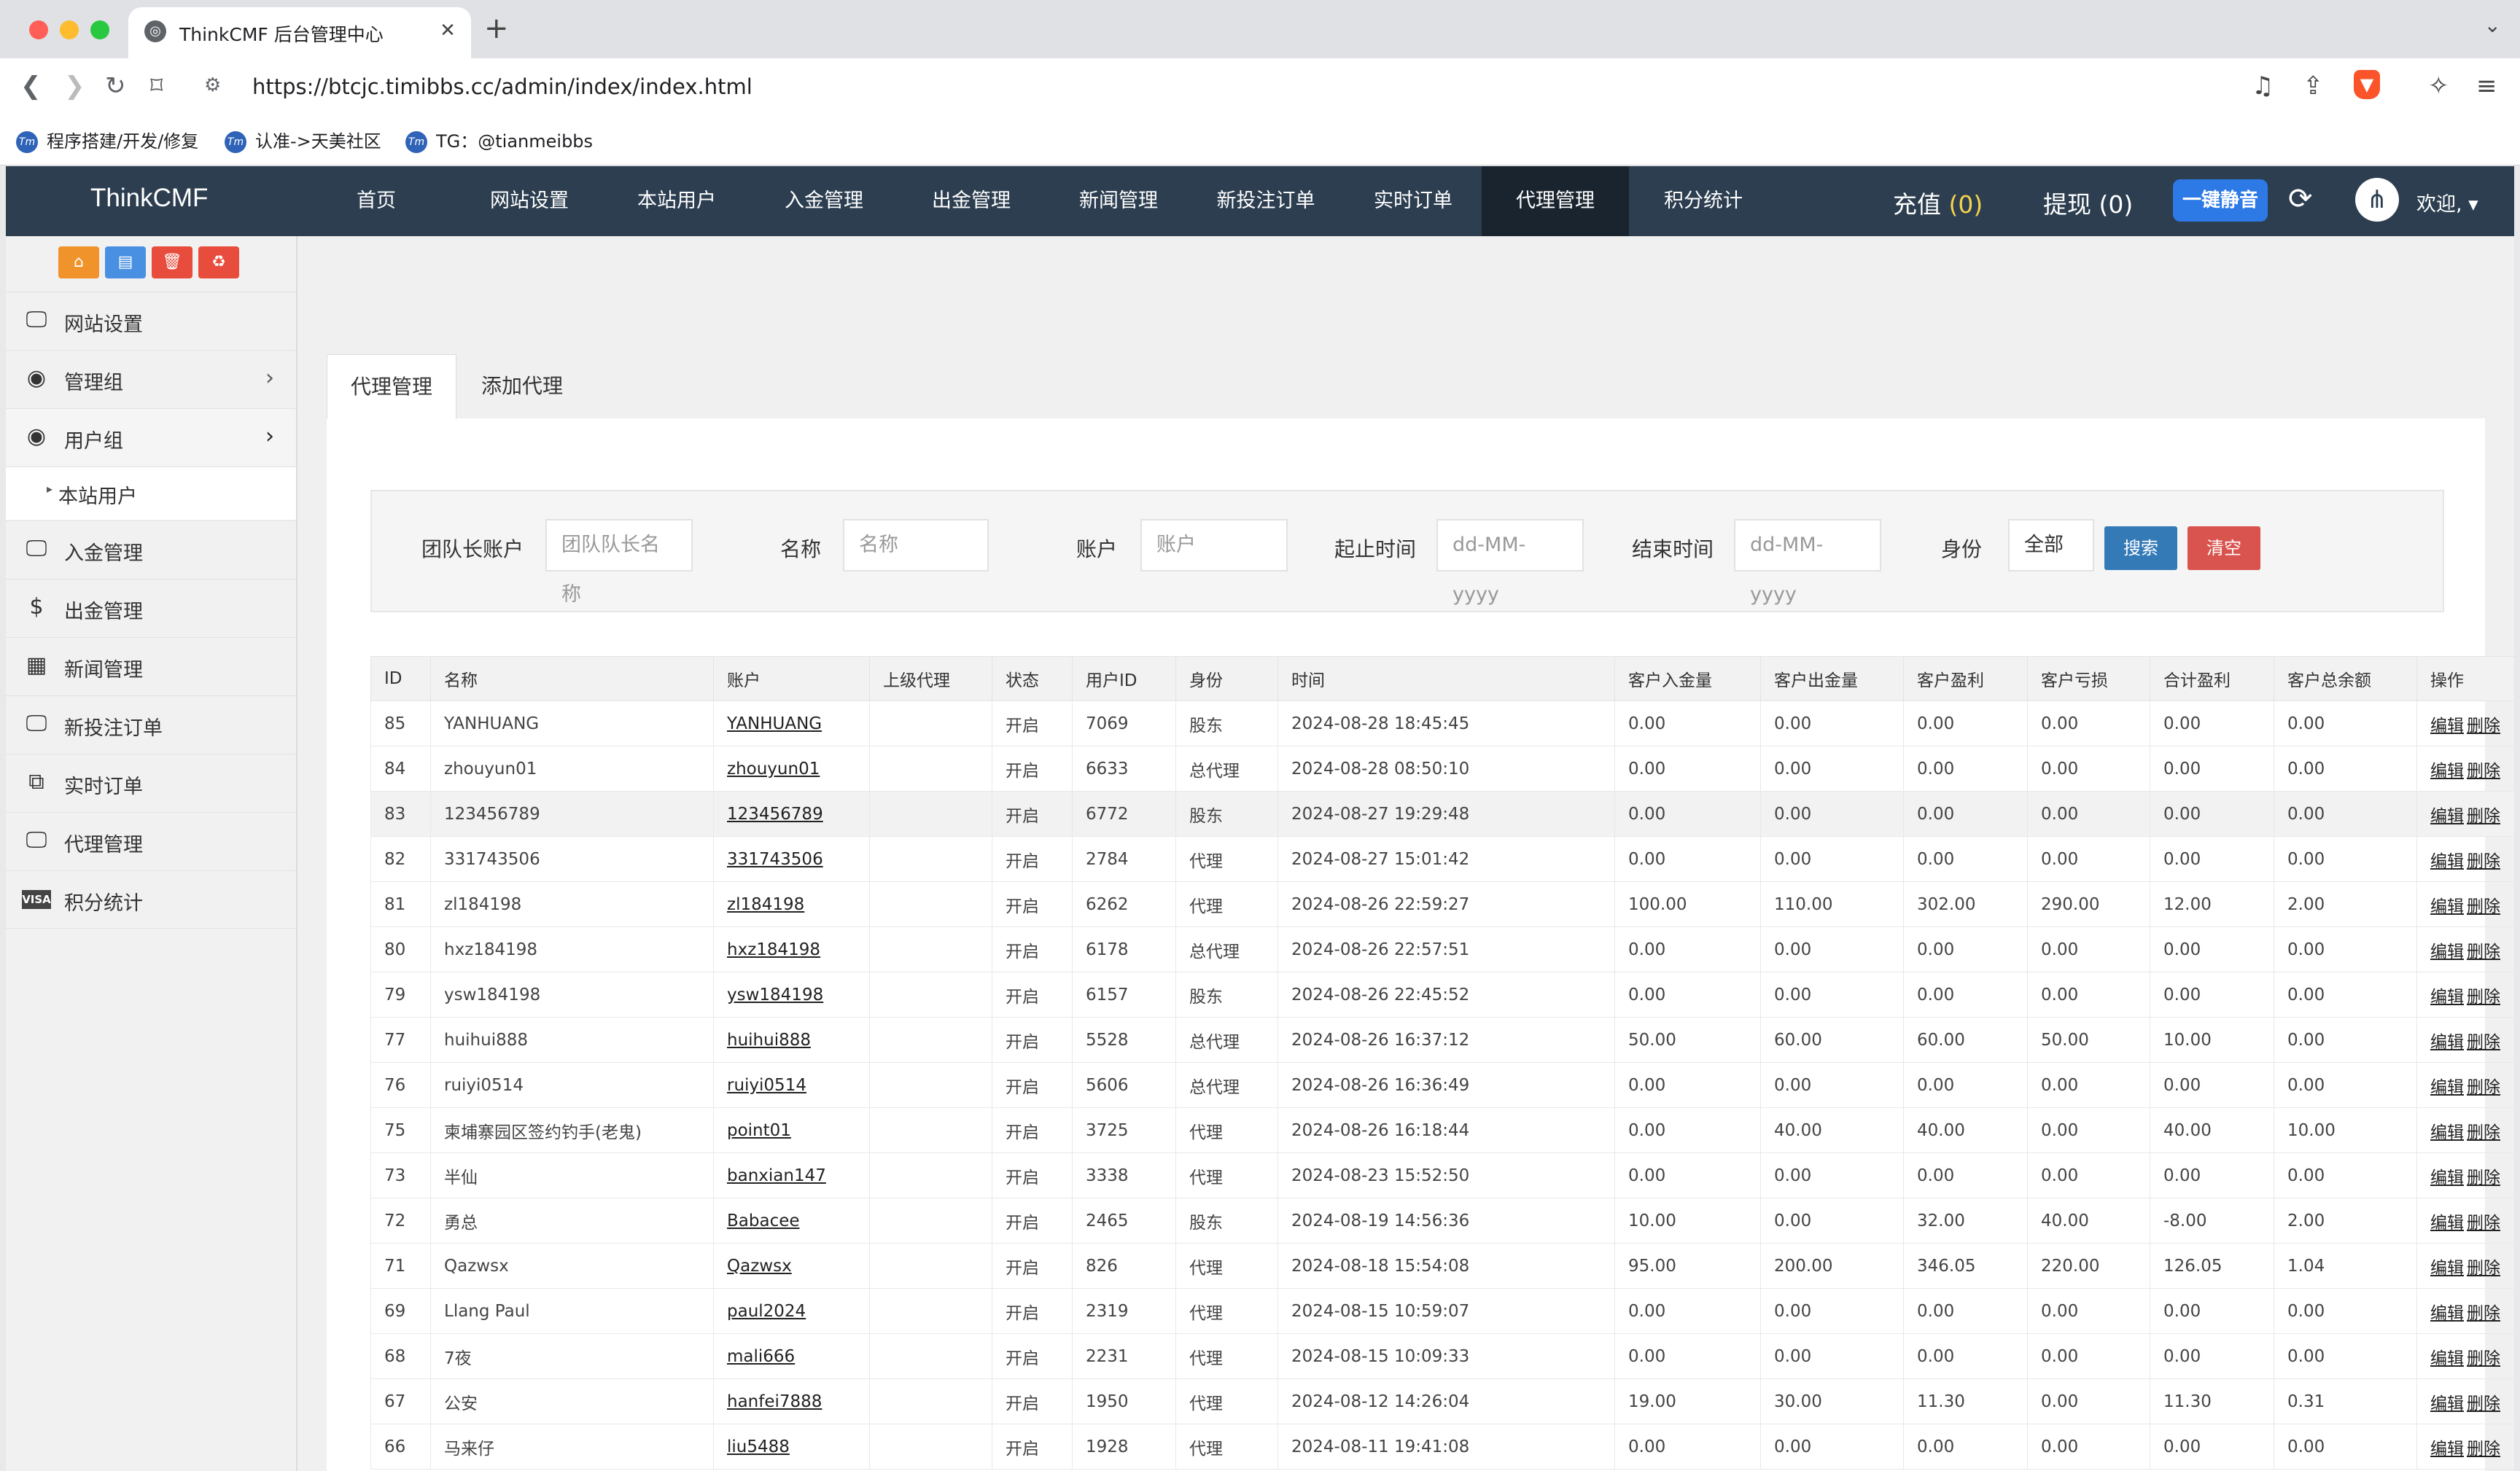 This screenshot has width=2520, height=1471. Describe the element at coordinates (151, 666) in the screenshot. I see `sidebar-item-news: ▦ 新闻管理` at that location.